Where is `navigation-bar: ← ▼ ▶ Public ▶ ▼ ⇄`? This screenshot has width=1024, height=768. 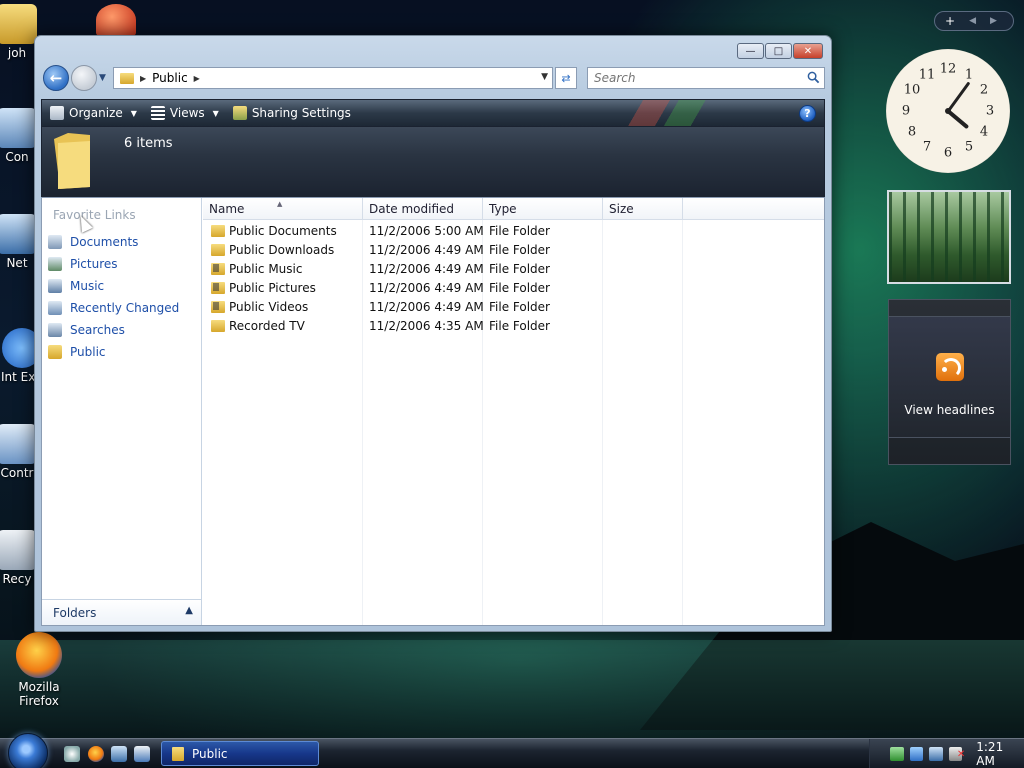 navigation-bar: ← ▼ ▶ Public ▶ ▼ ⇄ is located at coordinates (433, 79).